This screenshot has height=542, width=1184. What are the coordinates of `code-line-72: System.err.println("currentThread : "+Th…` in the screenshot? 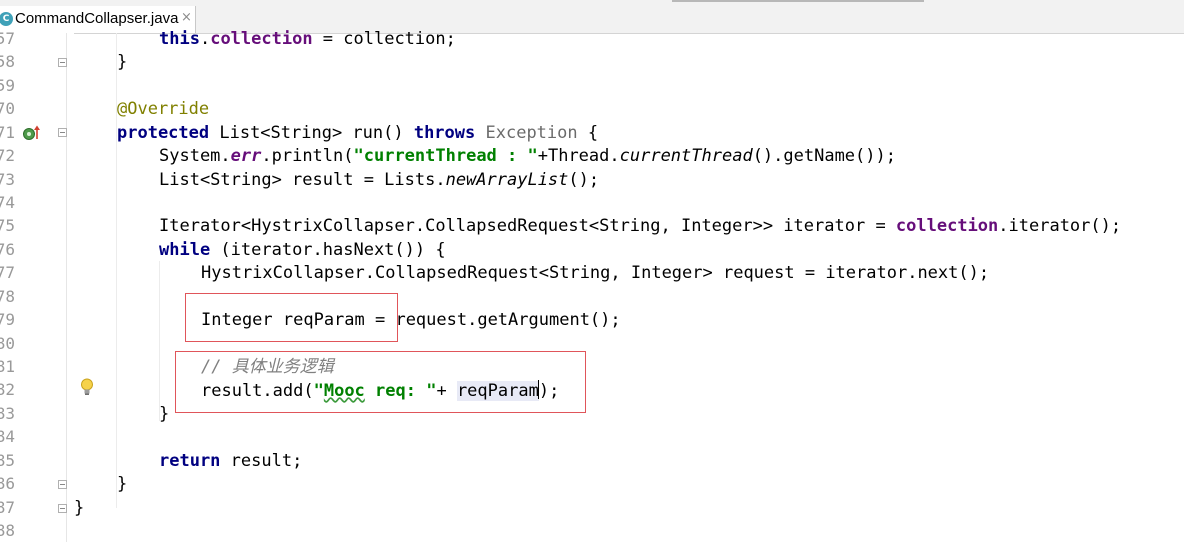 It's located at (527, 156).